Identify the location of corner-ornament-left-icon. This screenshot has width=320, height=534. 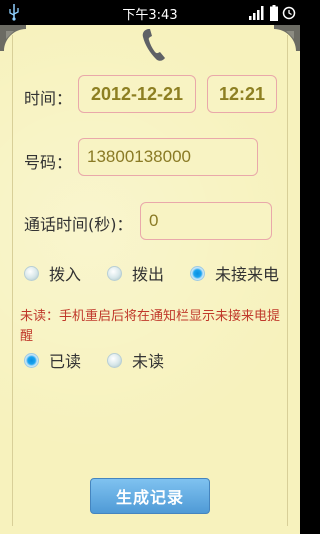
(13, 38).